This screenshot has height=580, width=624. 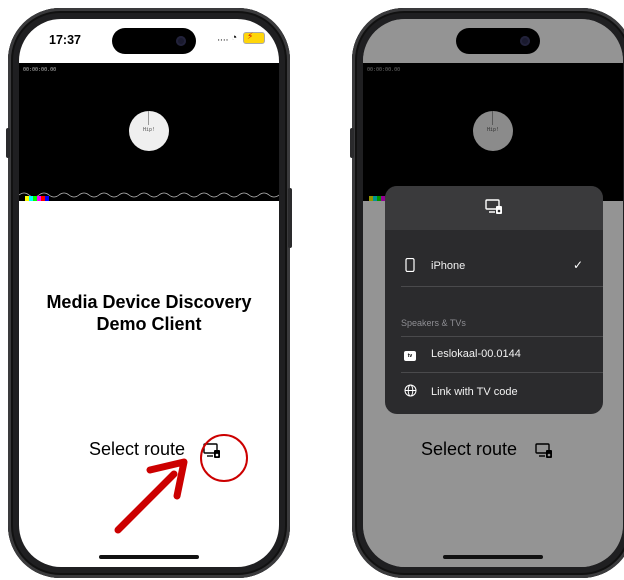 I want to click on device-name: iPhone, so click(x=448, y=266).